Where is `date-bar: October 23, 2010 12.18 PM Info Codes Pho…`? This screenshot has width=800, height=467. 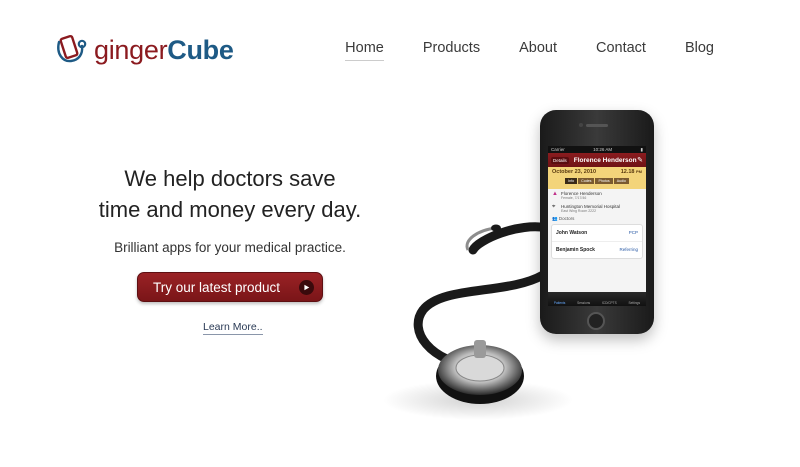 date-bar: October 23, 2010 12.18 PM Info Codes Pho… is located at coordinates (597, 178).